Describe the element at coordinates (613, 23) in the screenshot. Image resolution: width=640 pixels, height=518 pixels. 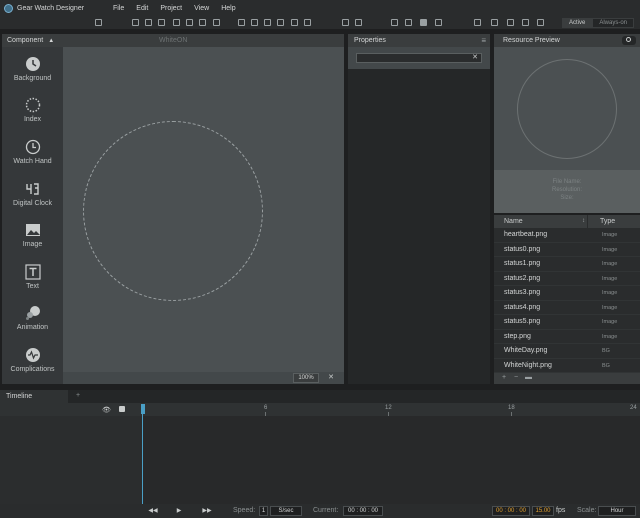
I see `mode-always-on-button: Always-on` at that location.